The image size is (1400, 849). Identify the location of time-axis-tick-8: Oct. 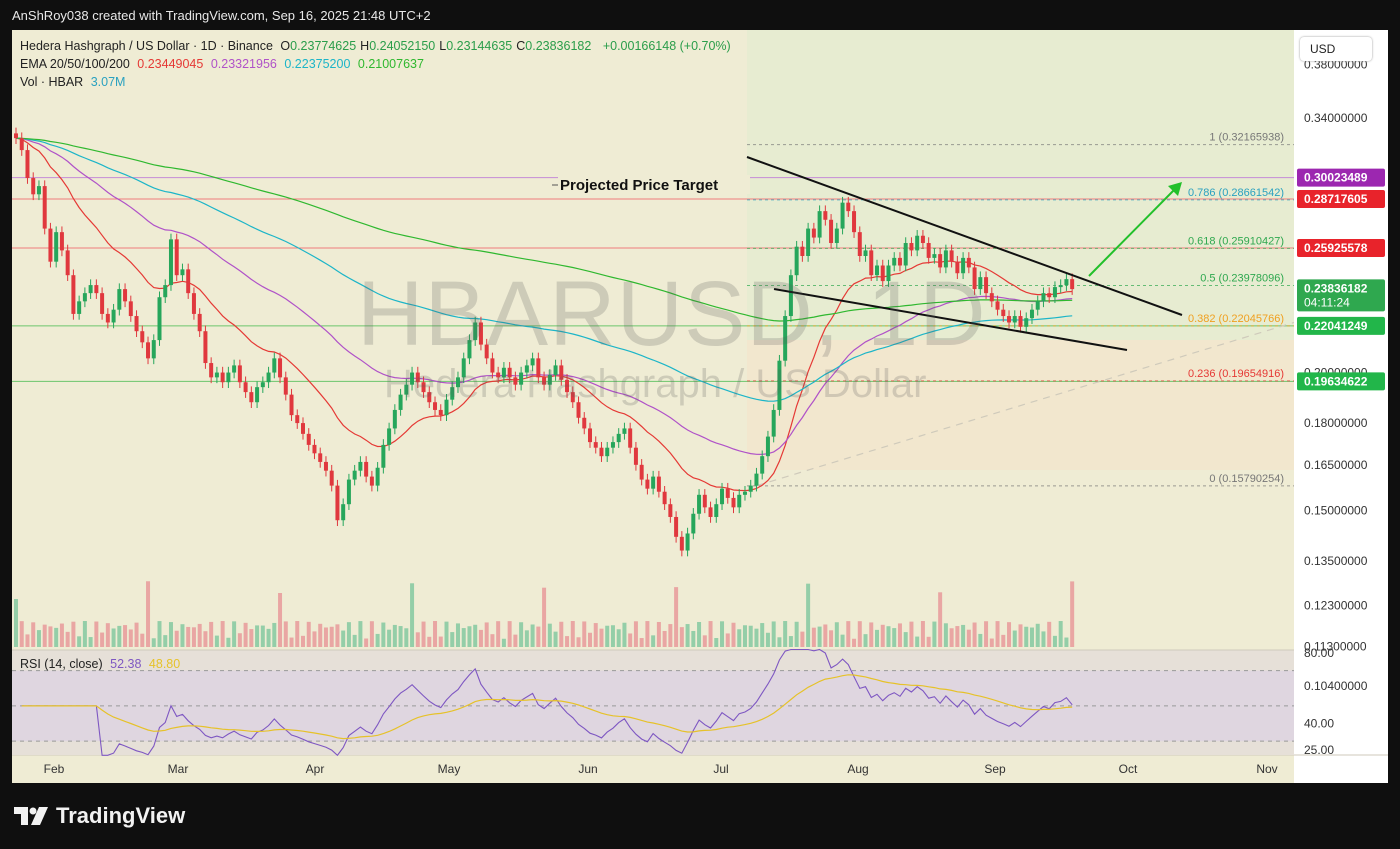
(1128, 769).